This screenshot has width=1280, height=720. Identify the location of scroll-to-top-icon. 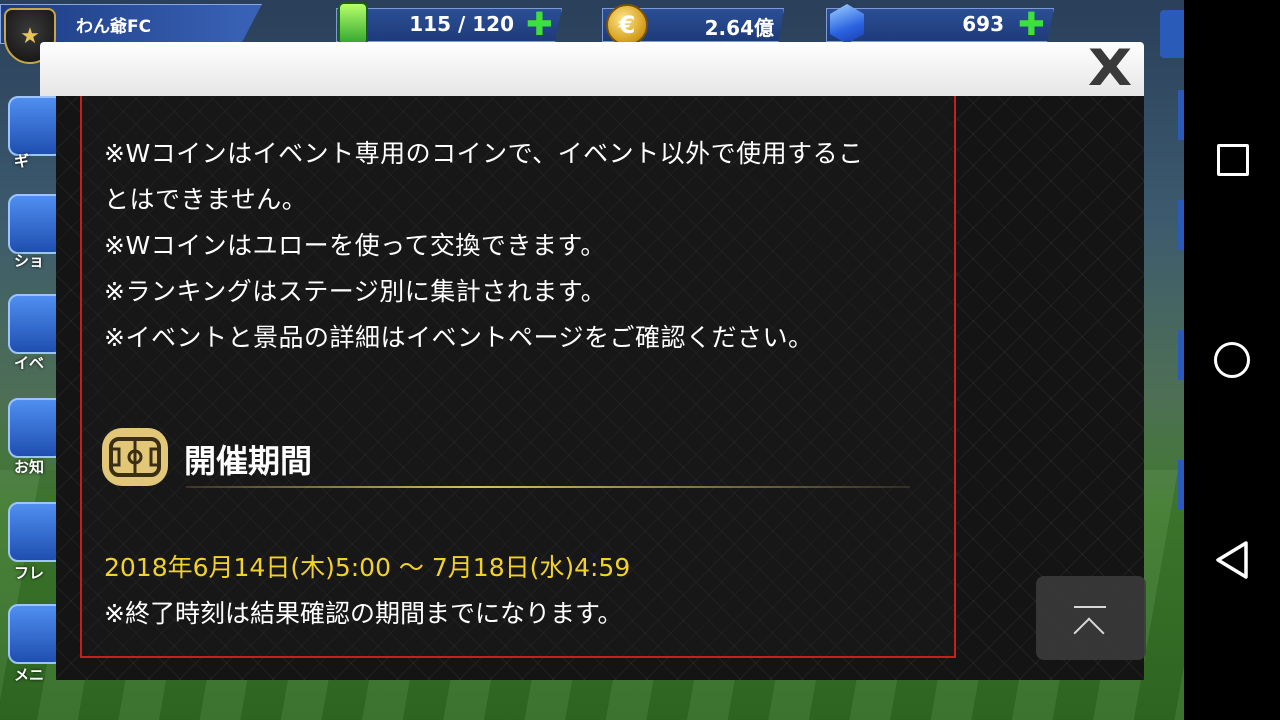
(1090, 607).